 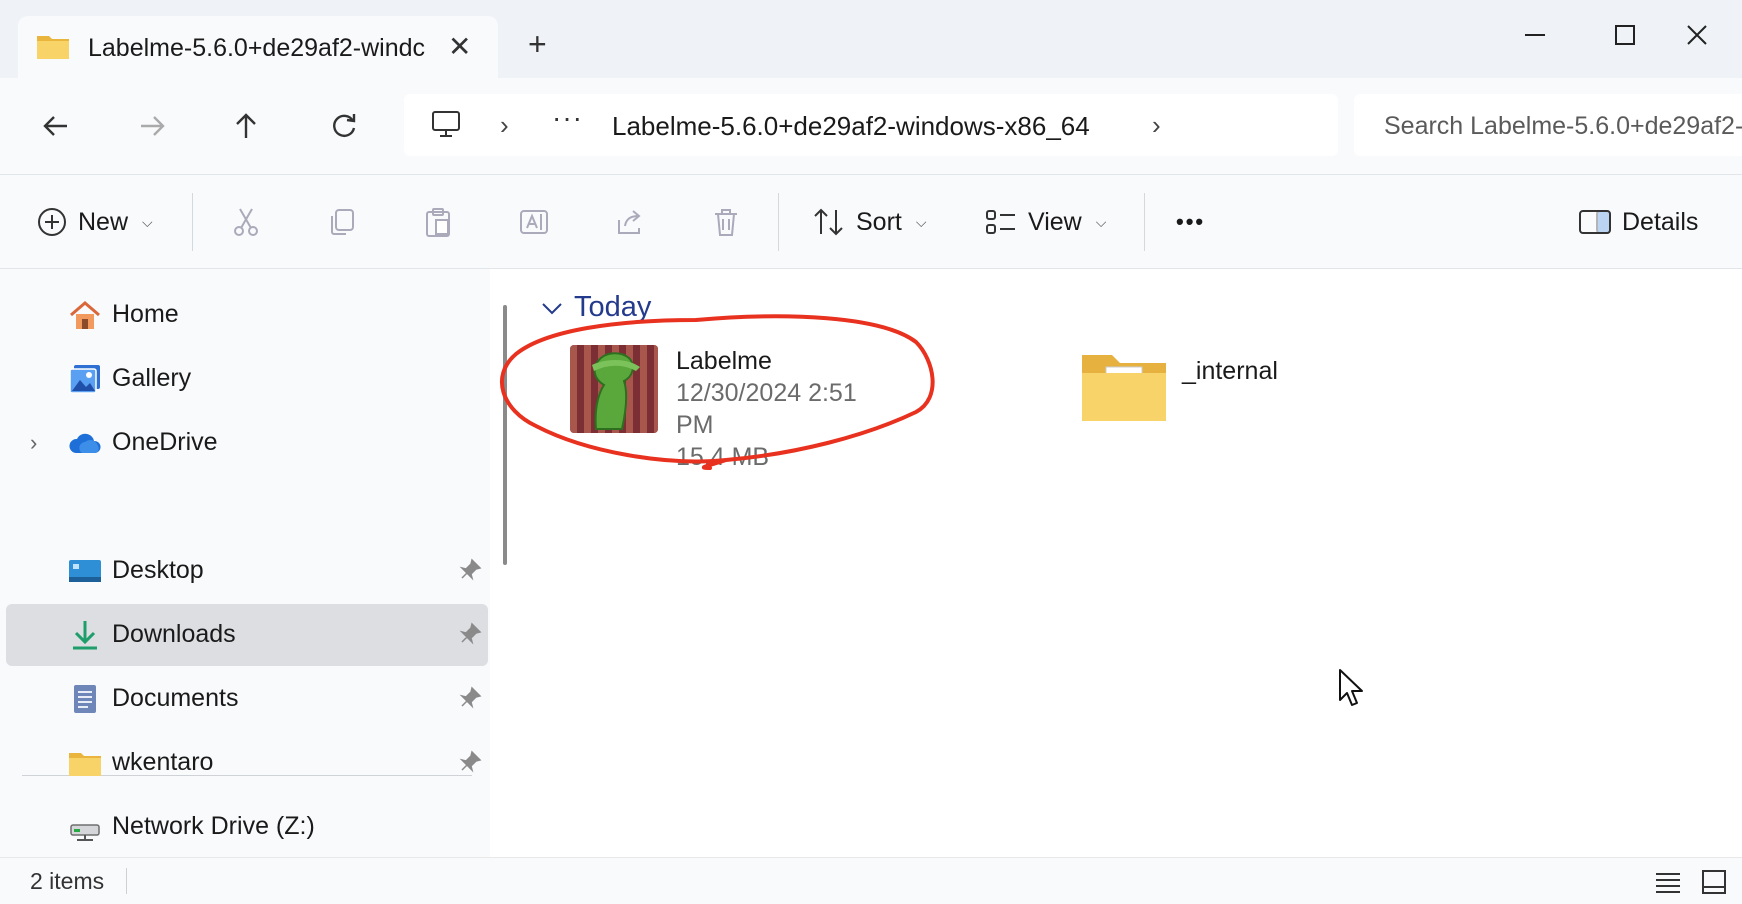 I want to click on more-icon: •••, so click(x=1191, y=221).